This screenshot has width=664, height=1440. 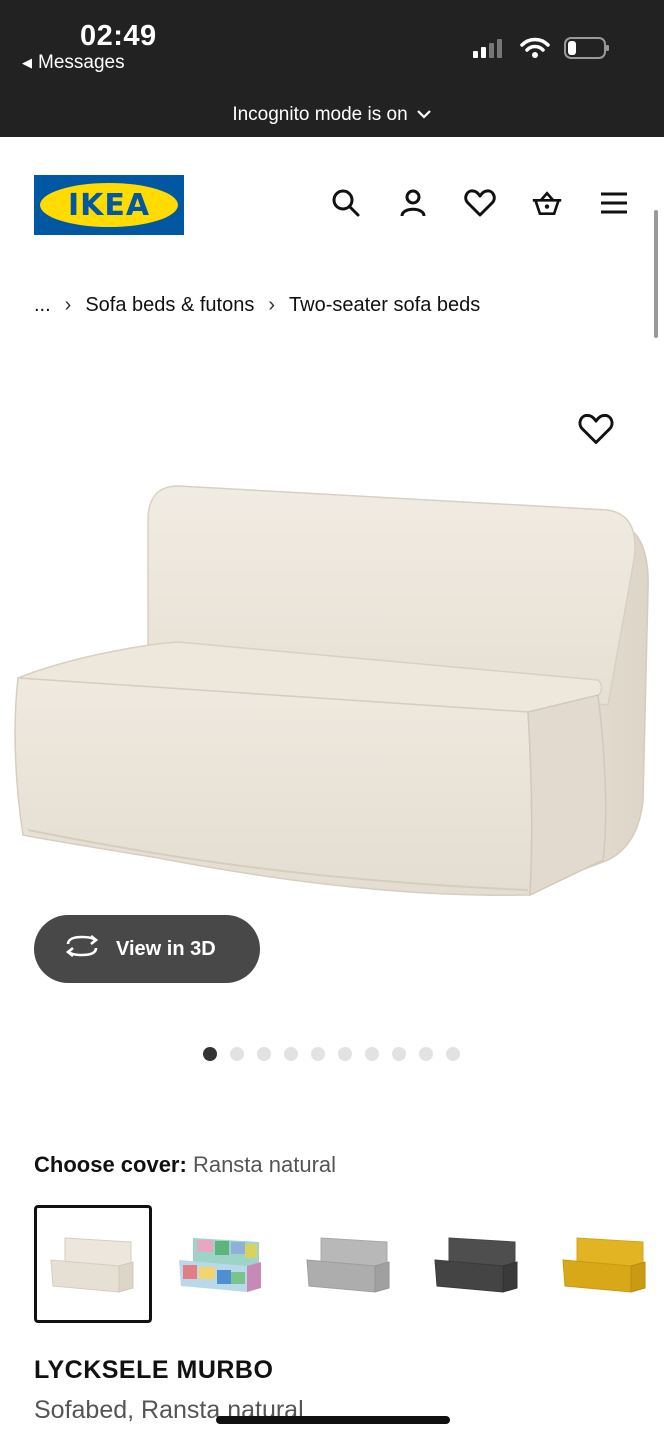 I want to click on chevron-down-icon, so click(x=424, y=115).